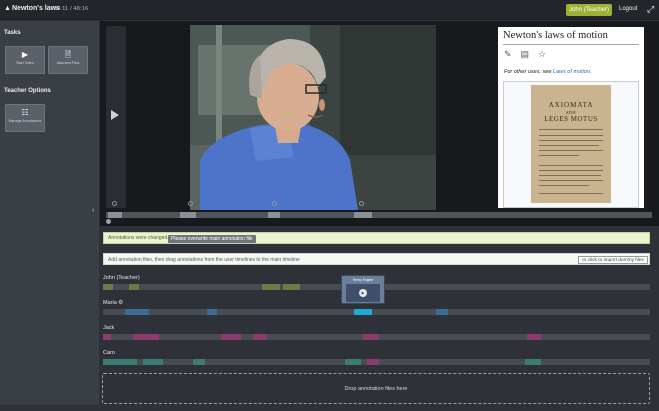  What do you see at coordinates (571, 105) in the screenshot?
I see `scan-title: AXIOMATA` at bounding box center [571, 105].